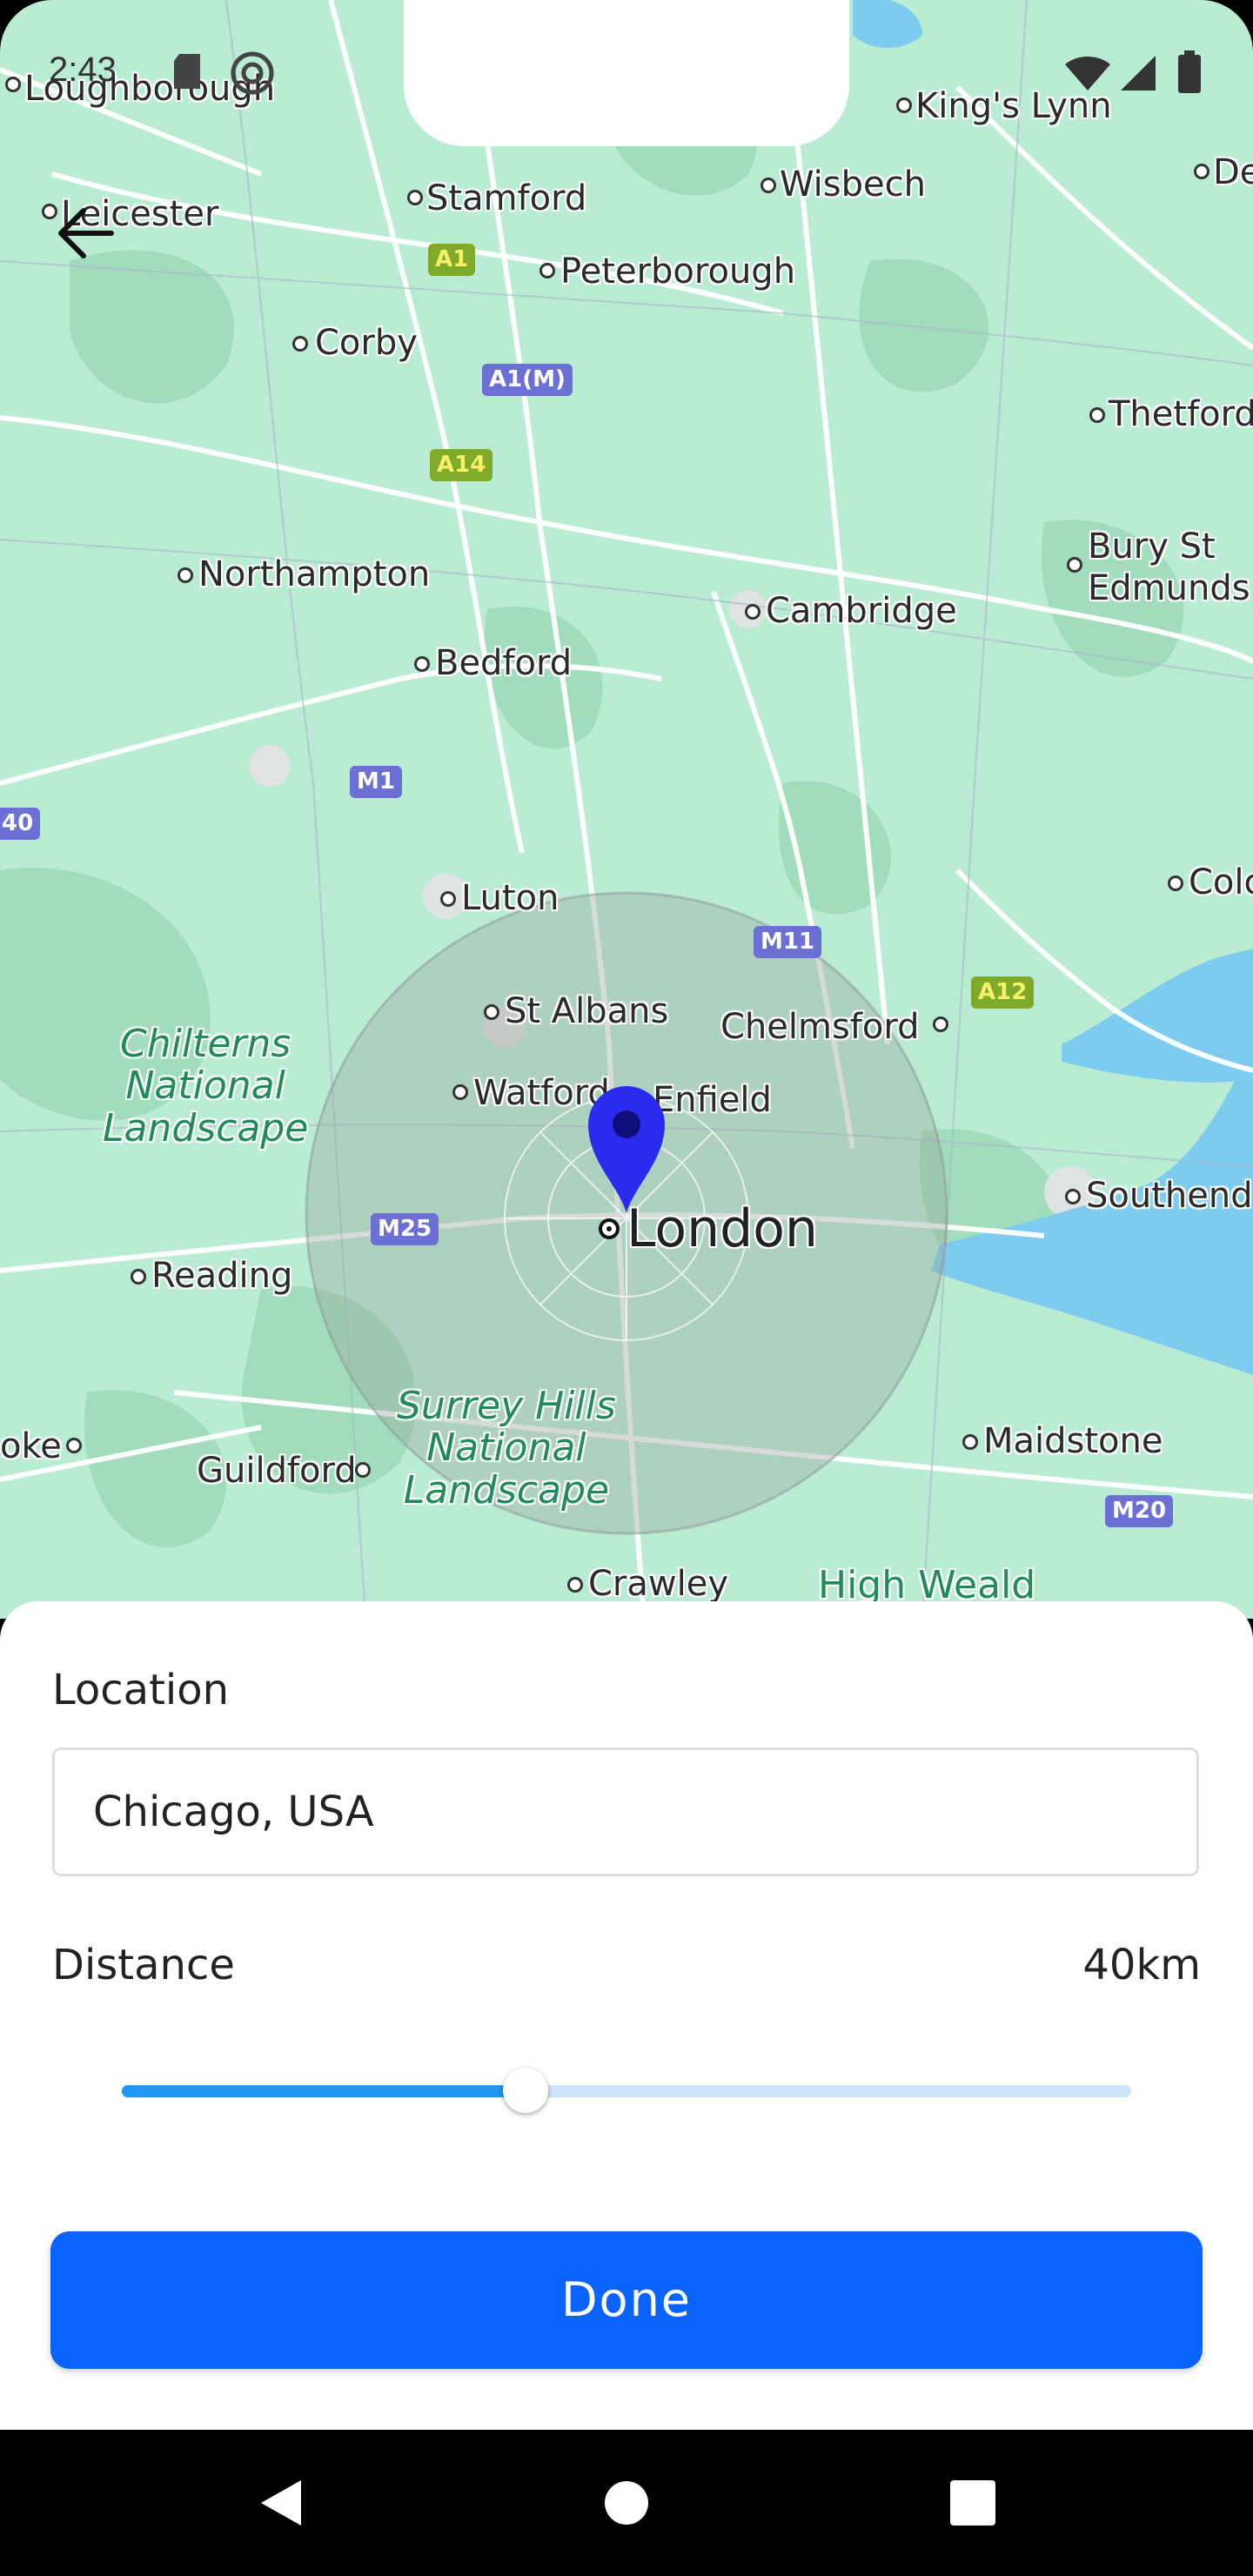 This screenshot has height=2576, width=1253. Describe the element at coordinates (314, 574) in the screenshot. I see `city-label-northampton: Northampton` at that location.